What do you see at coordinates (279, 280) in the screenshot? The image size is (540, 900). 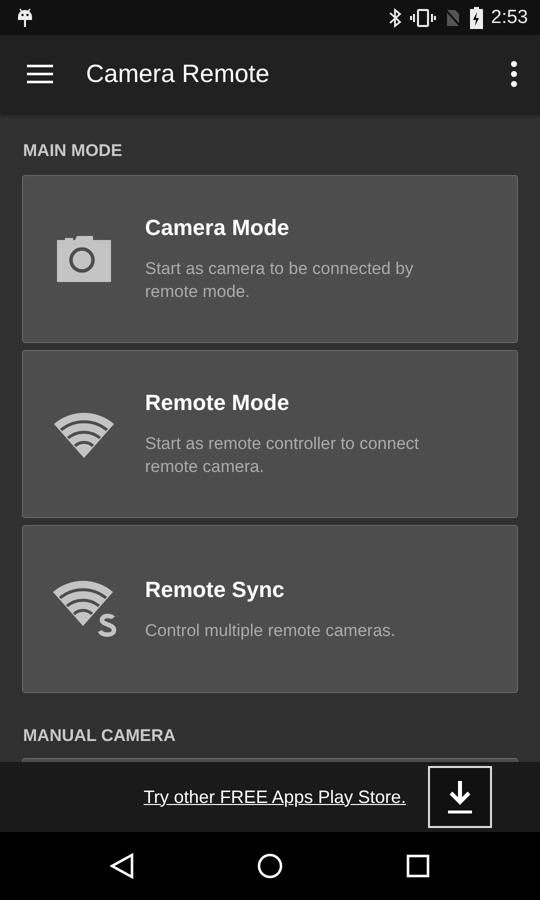 I see `card-description: Start as camera to be connected by remote mode.` at bounding box center [279, 280].